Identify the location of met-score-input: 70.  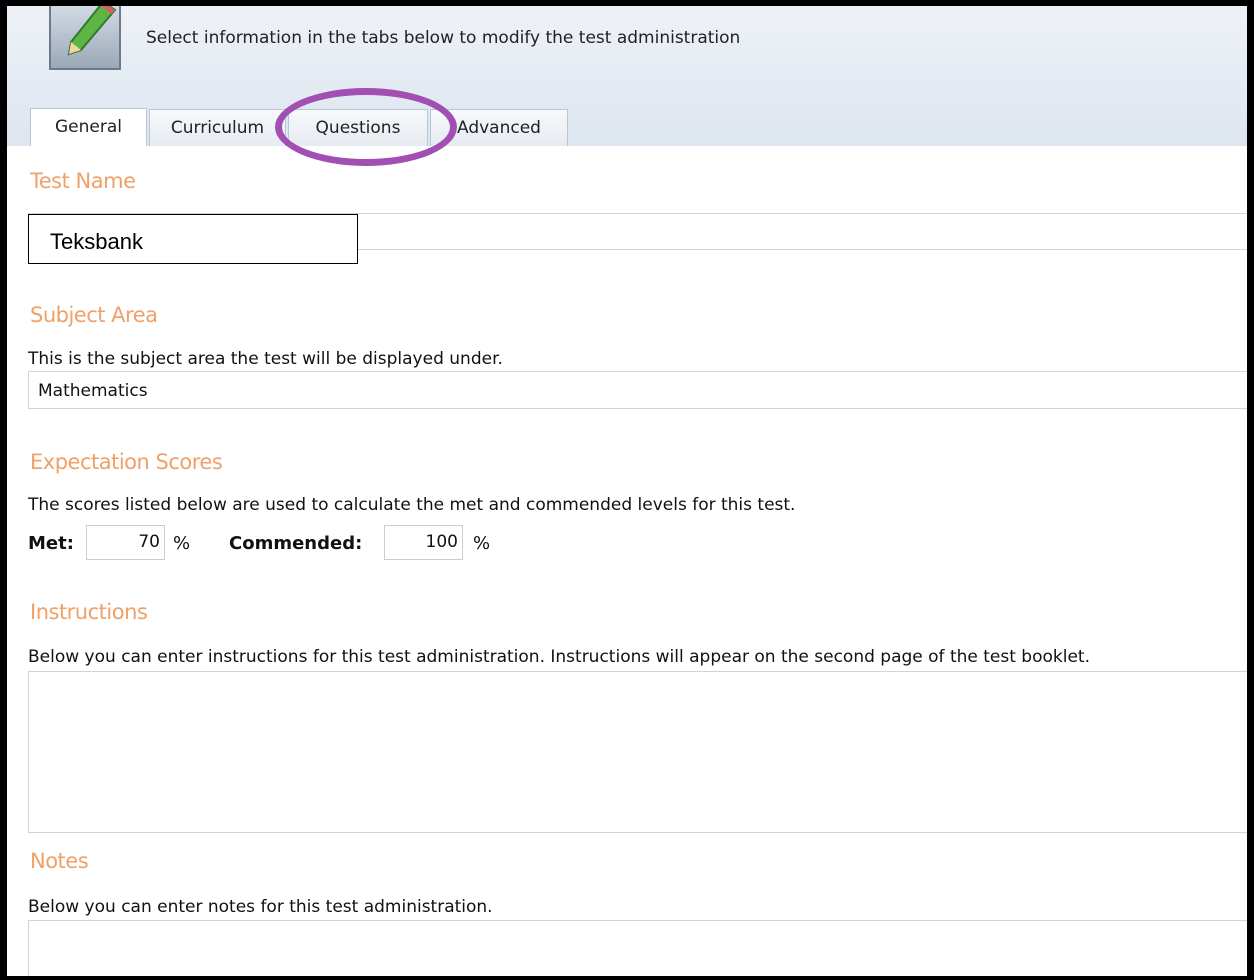
(125, 542).